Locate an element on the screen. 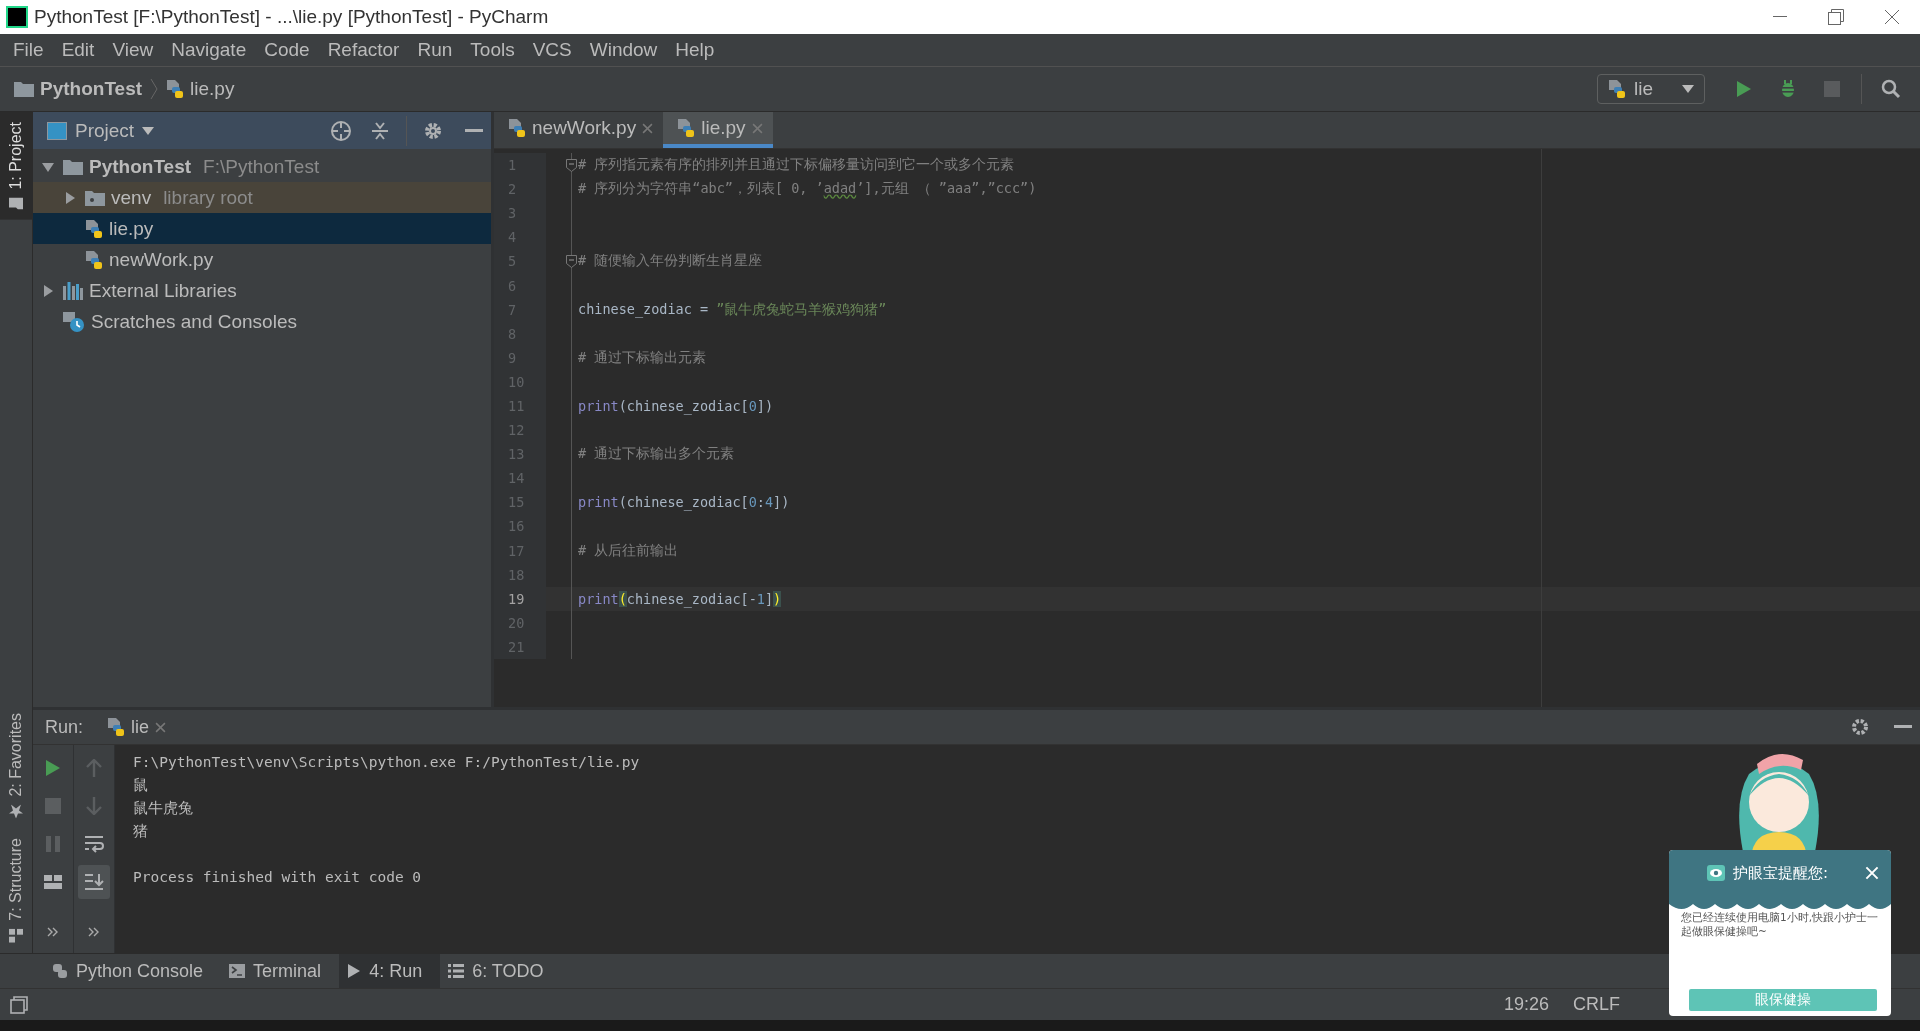 Image resolution: width=1920 pixels, height=1031 pixels. tree-item: Scratches and Consoles is located at coordinates (262, 321).